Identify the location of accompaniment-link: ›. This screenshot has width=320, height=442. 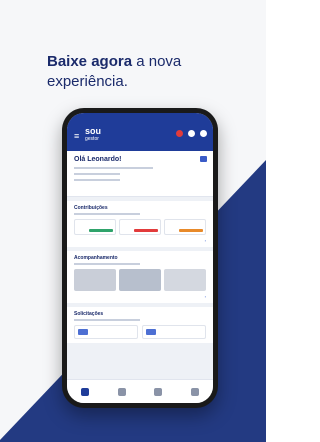
(140, 296).